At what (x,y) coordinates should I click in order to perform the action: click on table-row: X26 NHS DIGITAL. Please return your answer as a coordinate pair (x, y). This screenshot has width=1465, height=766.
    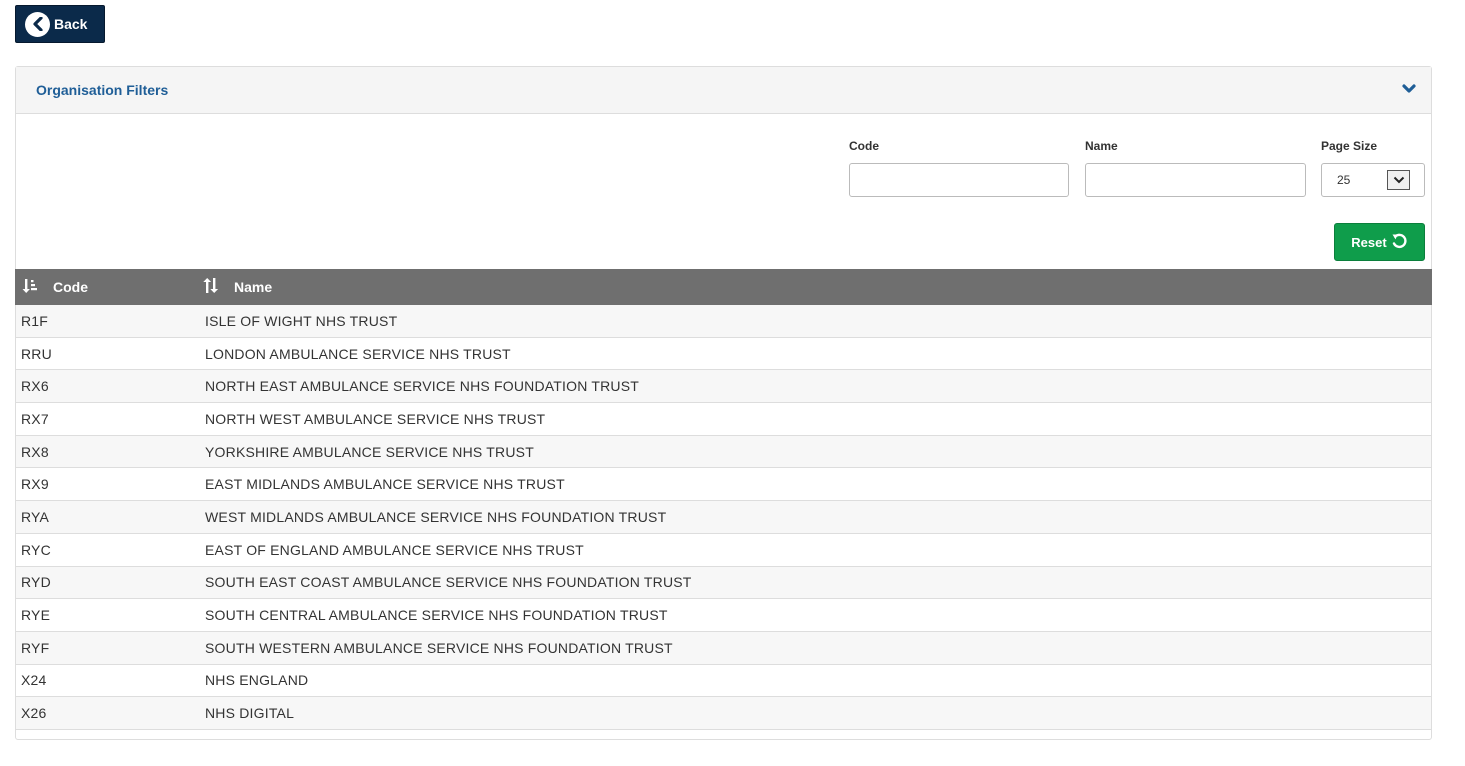
    Looking at the image, I should click on (723, 713).